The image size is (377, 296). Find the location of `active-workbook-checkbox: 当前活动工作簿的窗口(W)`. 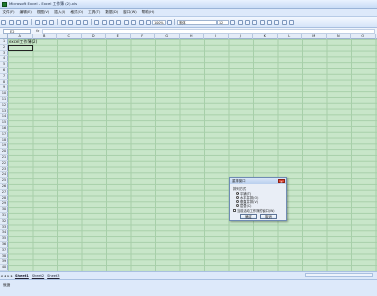

active-workbook-checkbox: 当前活动工作簿的窗口(W) is located at coordinates (254, 210).